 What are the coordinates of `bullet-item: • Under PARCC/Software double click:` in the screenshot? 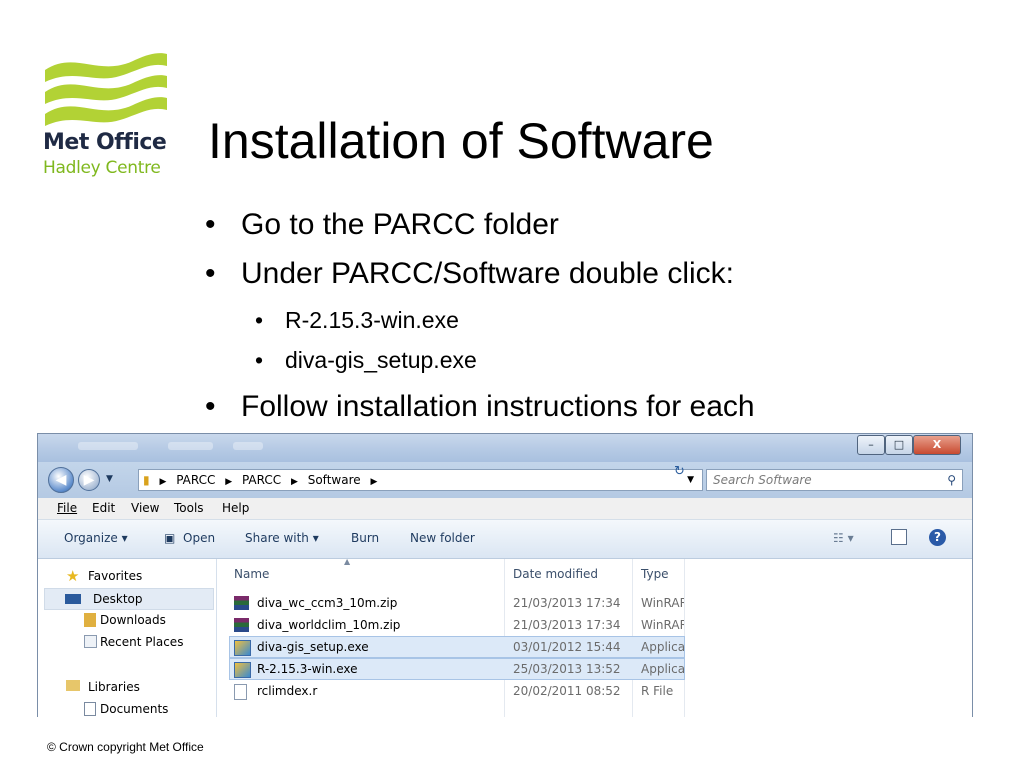 It's located at (469, 274).